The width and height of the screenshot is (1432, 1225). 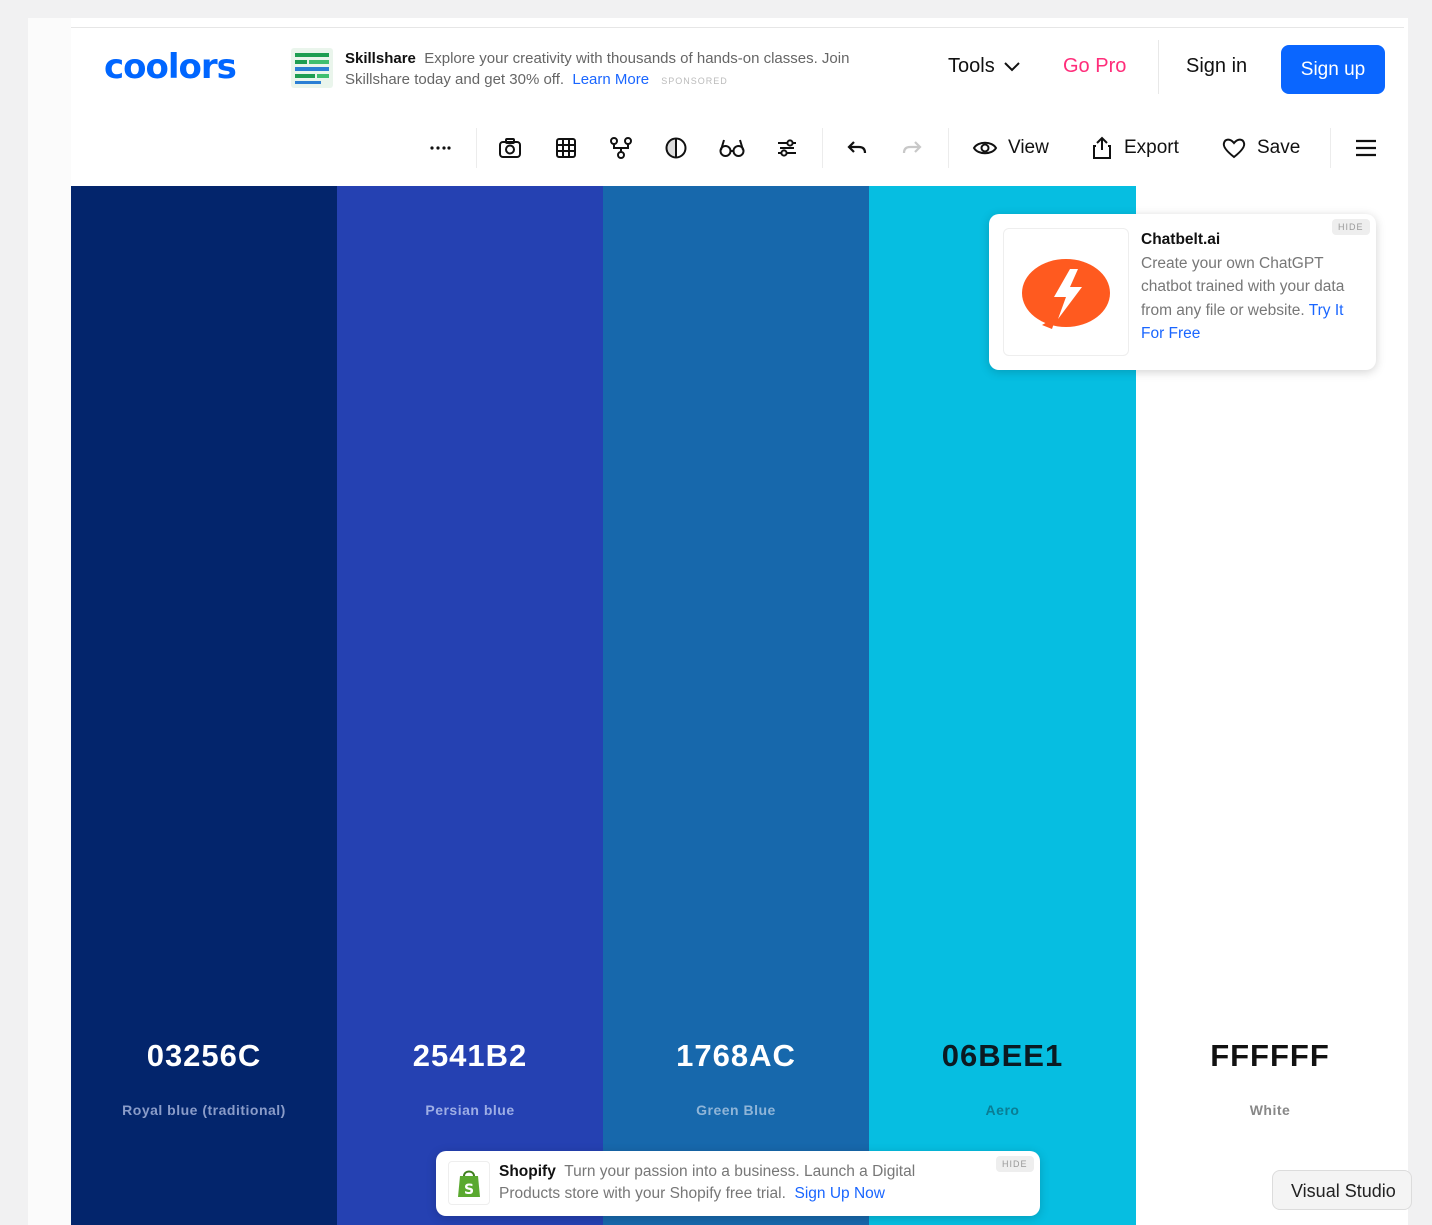 What do you see at coordinates (1002, 1056) in the screenshot?
I see `swatch-hex: 06BEE1` at bounding box center [1002, 1056].